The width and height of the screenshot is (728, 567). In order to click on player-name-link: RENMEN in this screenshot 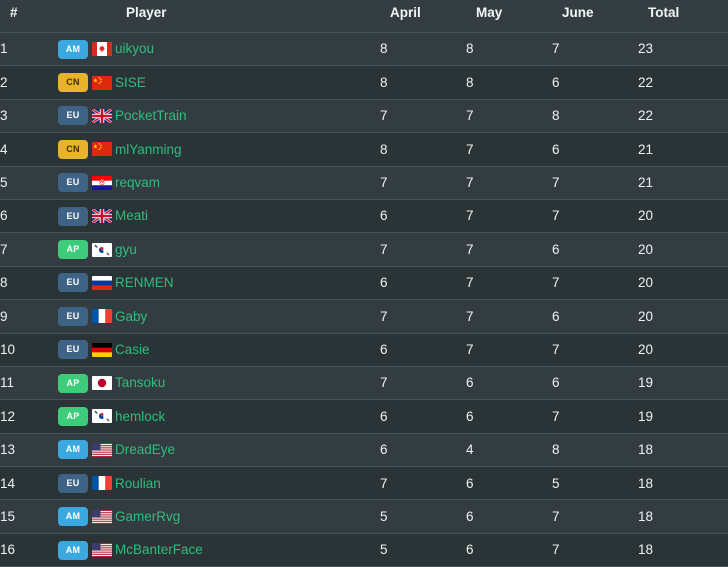, I will do `click(144, 283)`.